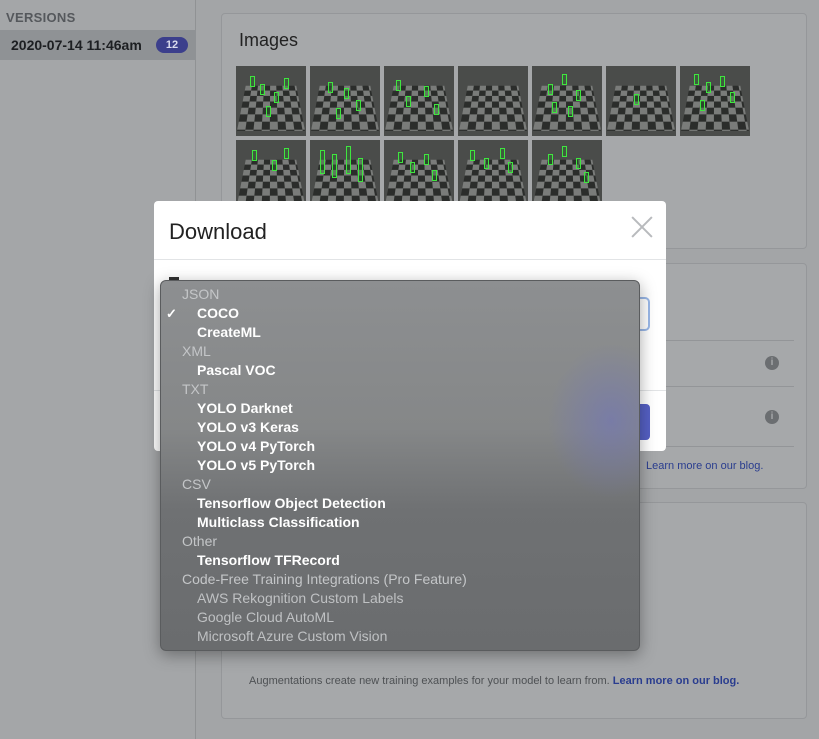 This screenshot has width=819, height=739. I want to click on format-option: ✓ COCO, so click(400, 313).